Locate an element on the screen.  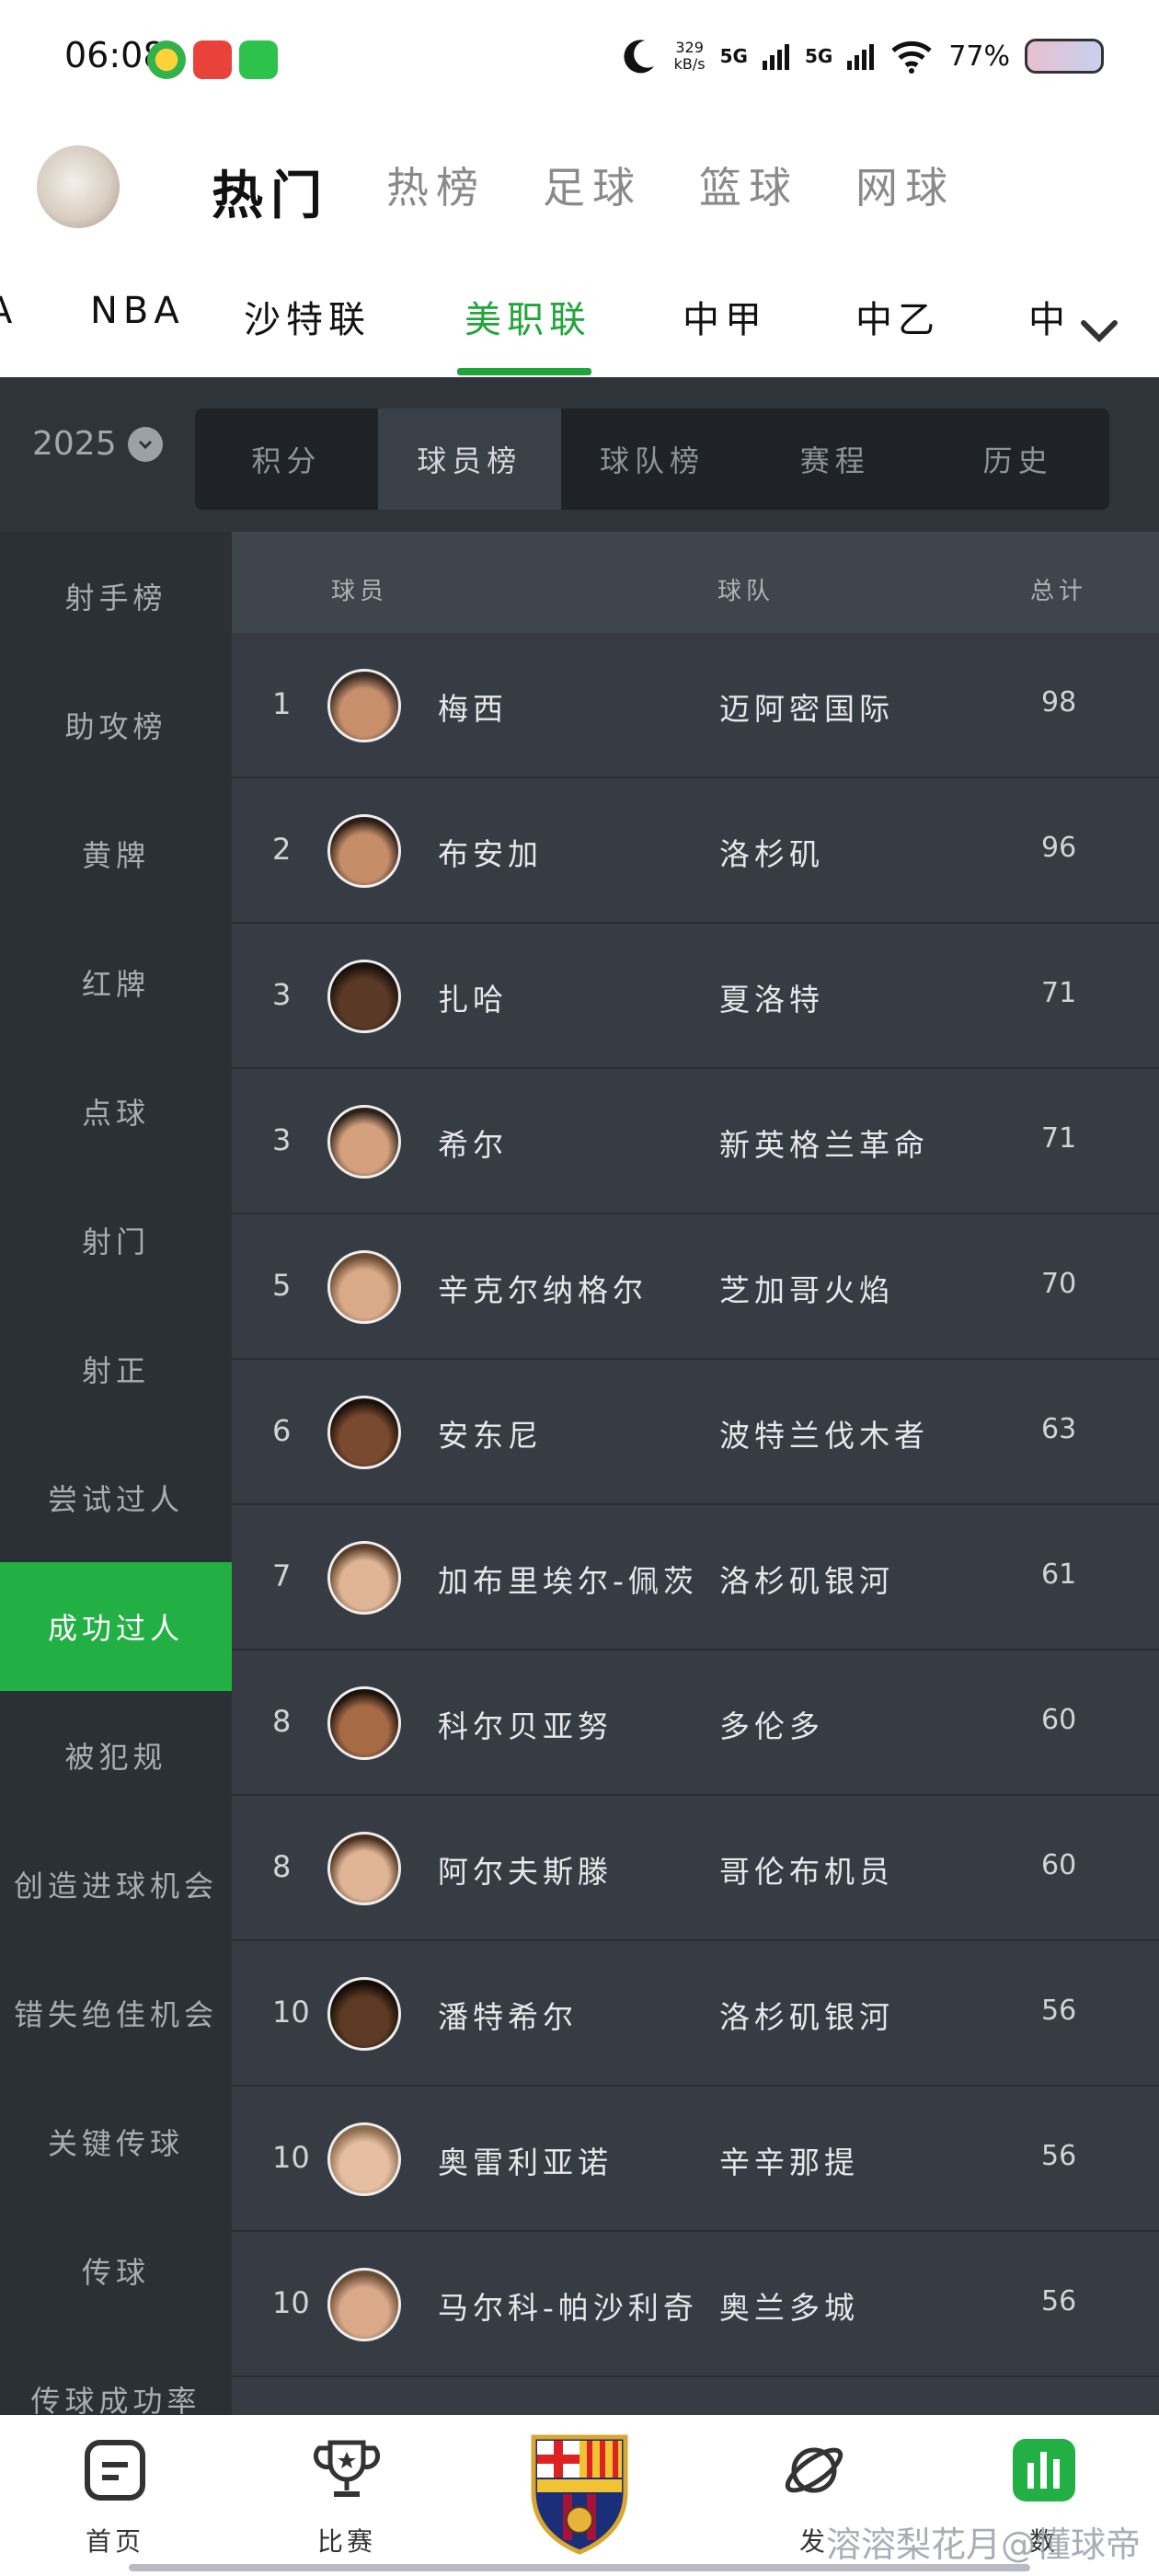
team-name: 夏洛特 is located at coordinates (771, 1000).